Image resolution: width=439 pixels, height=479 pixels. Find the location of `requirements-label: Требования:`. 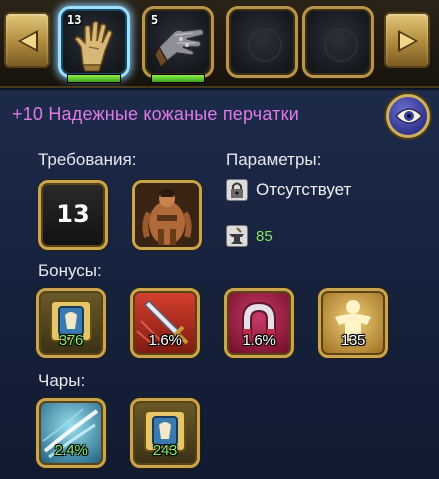

requirements-label: Требования: is located at coordinates (87, 159).